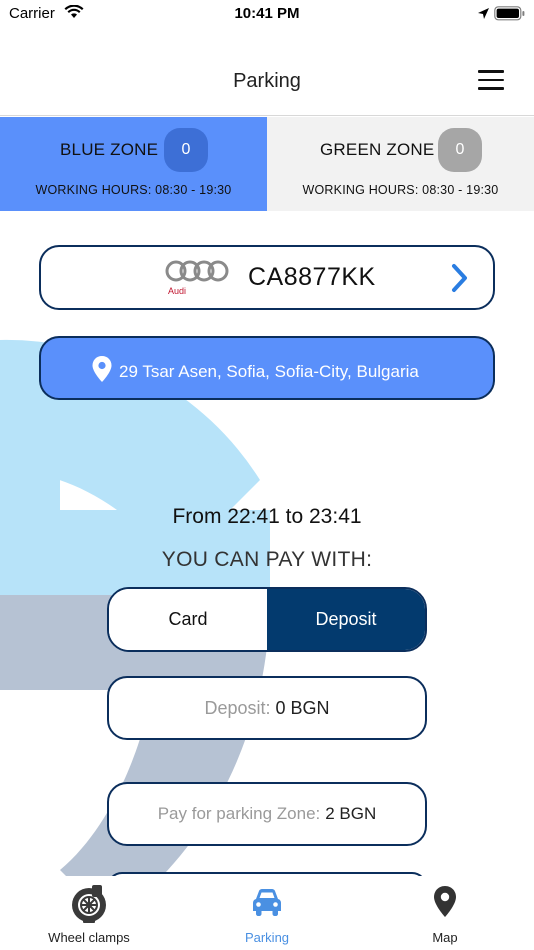 The height and width of the screenshot is (950, 534). What do you see at coordinates (109, 149) in the screenshot?
I see `zone-name: BLUE ZONE` at bounding box center [109, 149].